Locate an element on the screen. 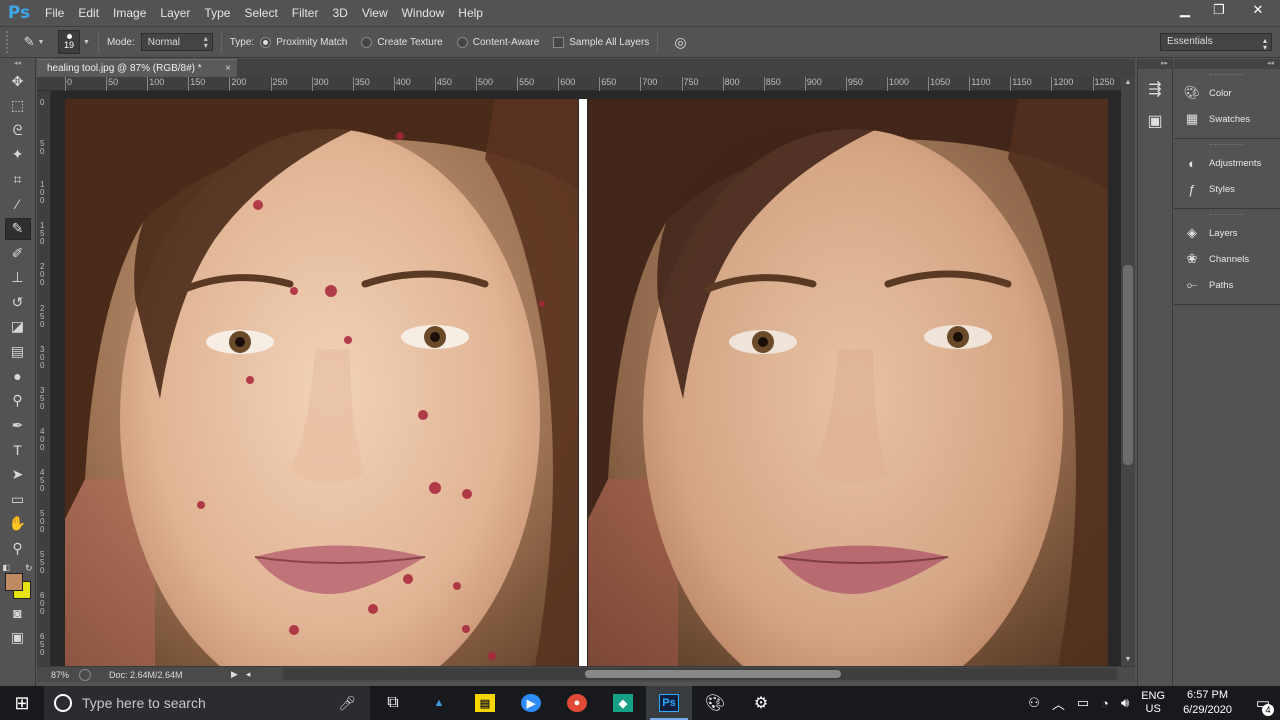 The image size is (1280, 720). diffusion-brush-icon: ◎ is located at coordinates (680, 42).